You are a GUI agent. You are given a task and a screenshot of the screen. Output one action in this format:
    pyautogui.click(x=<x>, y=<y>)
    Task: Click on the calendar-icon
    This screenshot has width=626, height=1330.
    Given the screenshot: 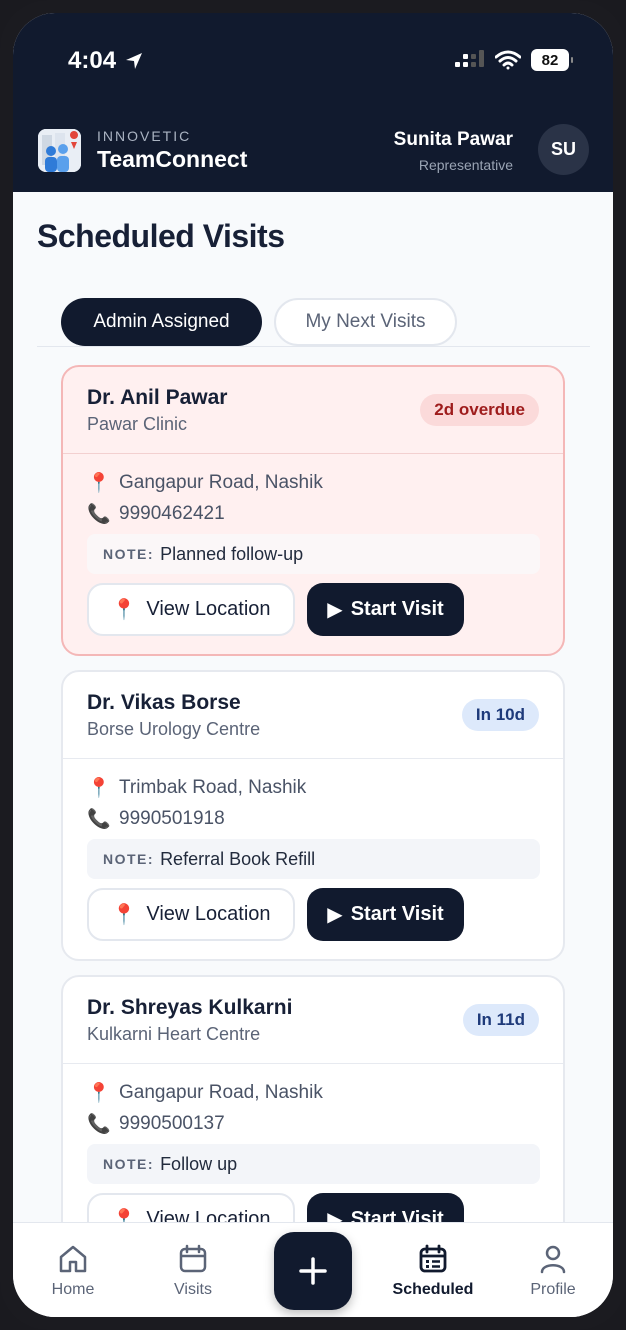 What is the action you would take?
    pyautogui.click(x=193, y=1258)
    